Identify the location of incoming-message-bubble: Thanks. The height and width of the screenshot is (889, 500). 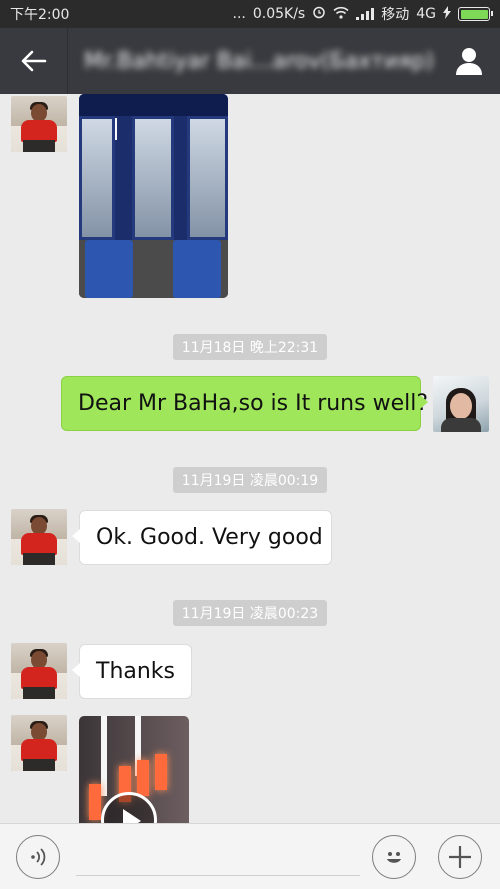
(132, 671).